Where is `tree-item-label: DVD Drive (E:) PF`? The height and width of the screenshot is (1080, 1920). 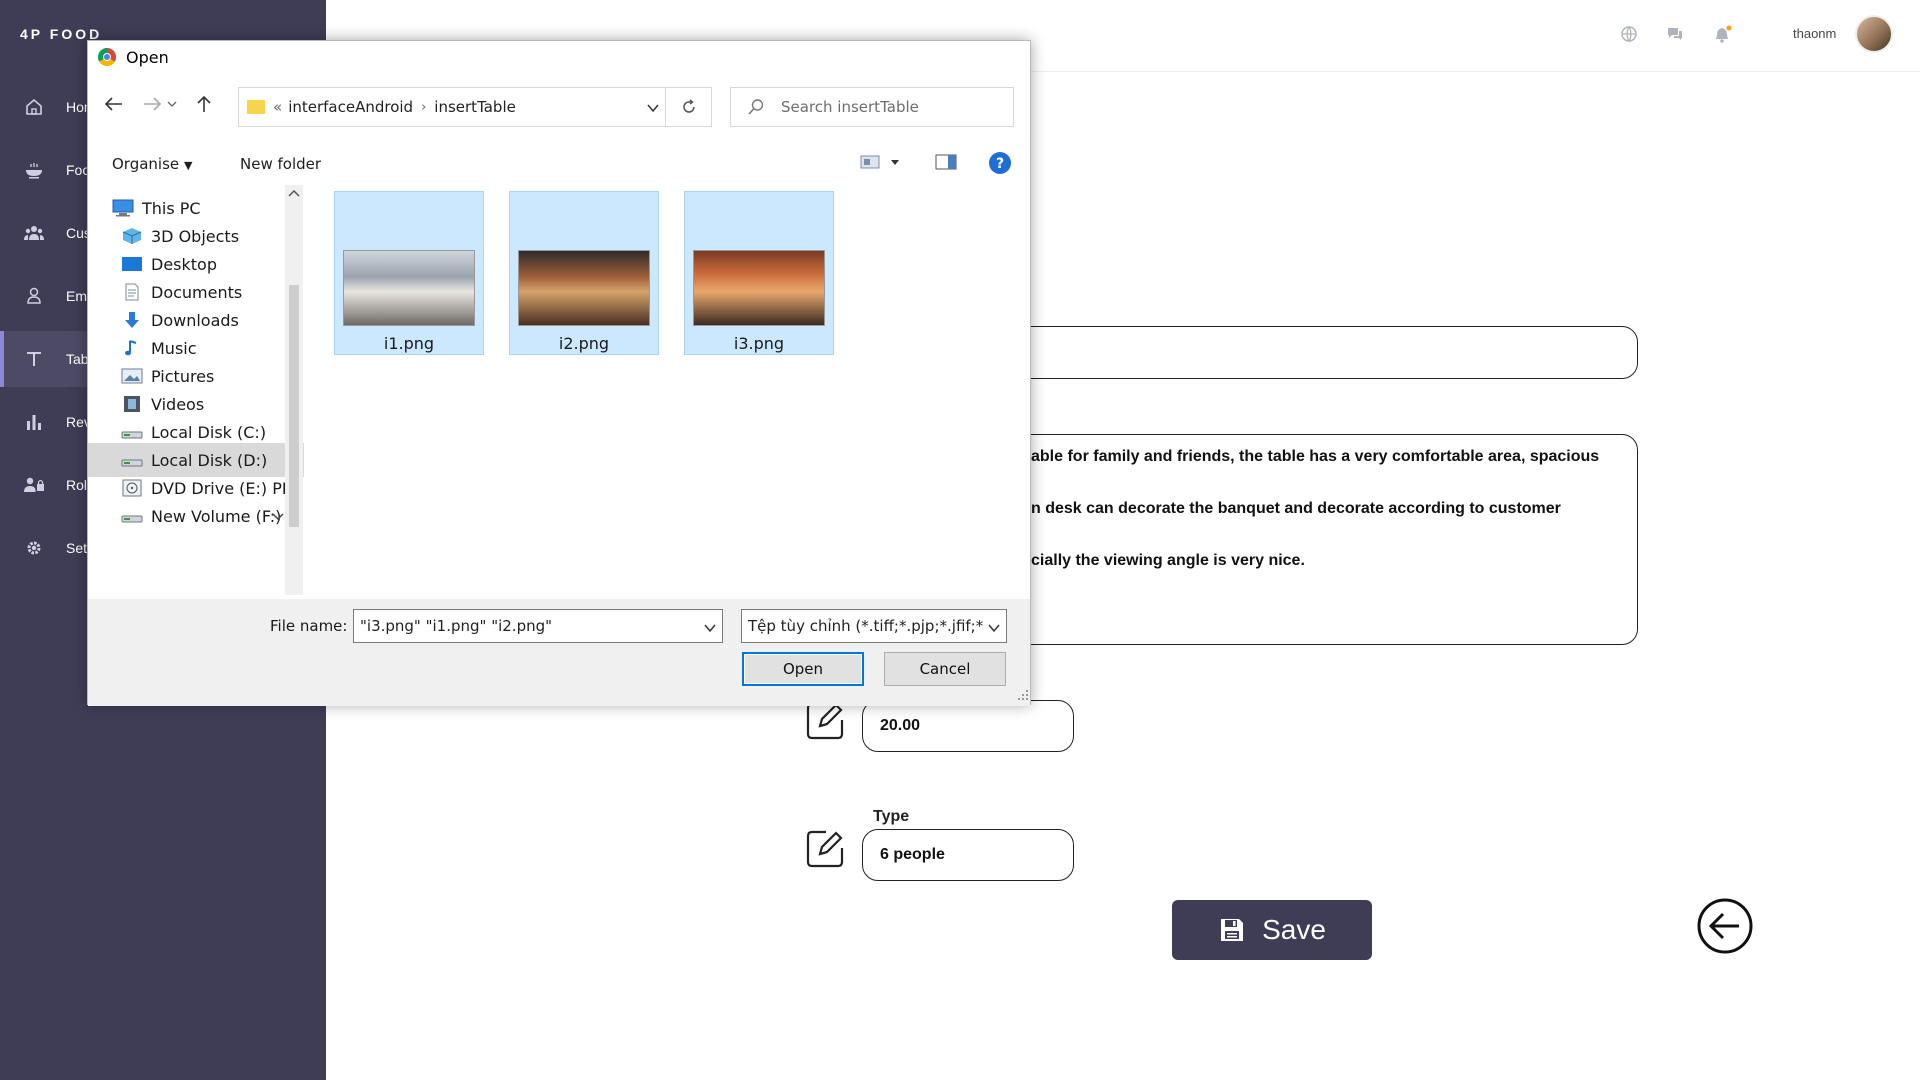
tree-item-label: DVD Drive (E:) PF is located at coordinates (221, 488).